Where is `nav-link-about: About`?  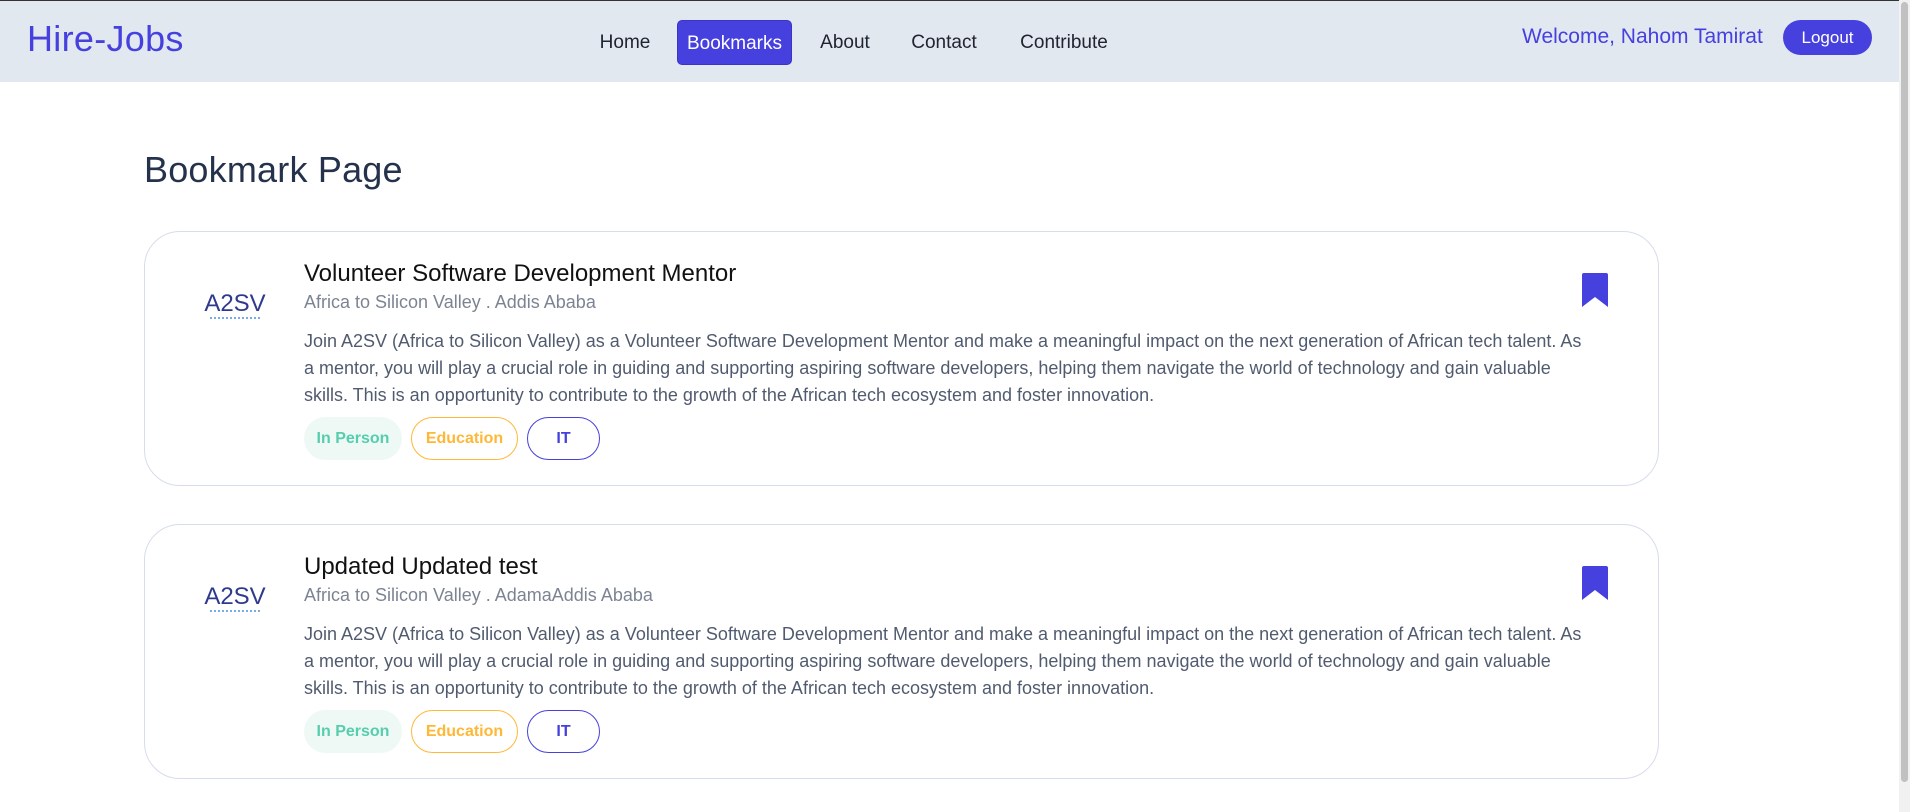
nav-link-about: About is located at coordinates (845, 42).